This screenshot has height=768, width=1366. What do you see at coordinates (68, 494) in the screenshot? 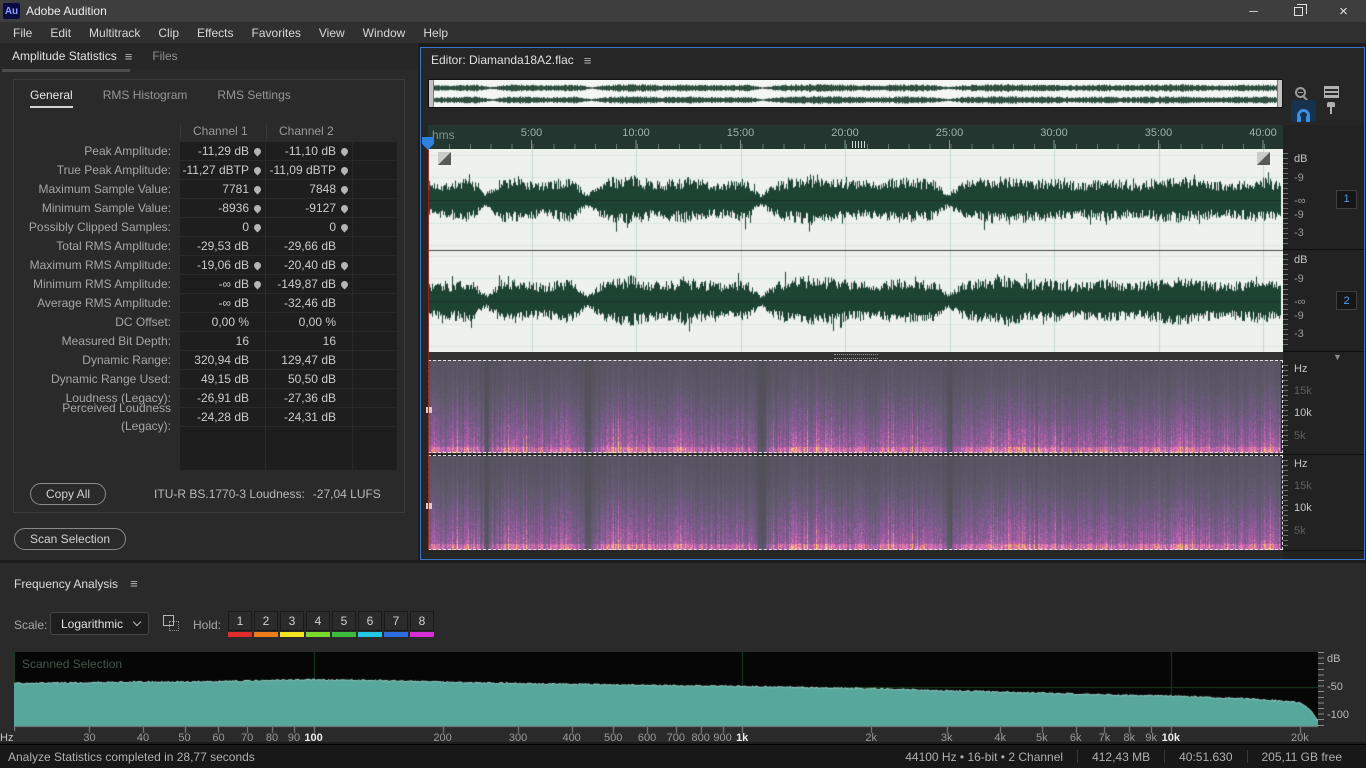
I see `copy-all-button: Copy All` at bounding box center [68, 494].